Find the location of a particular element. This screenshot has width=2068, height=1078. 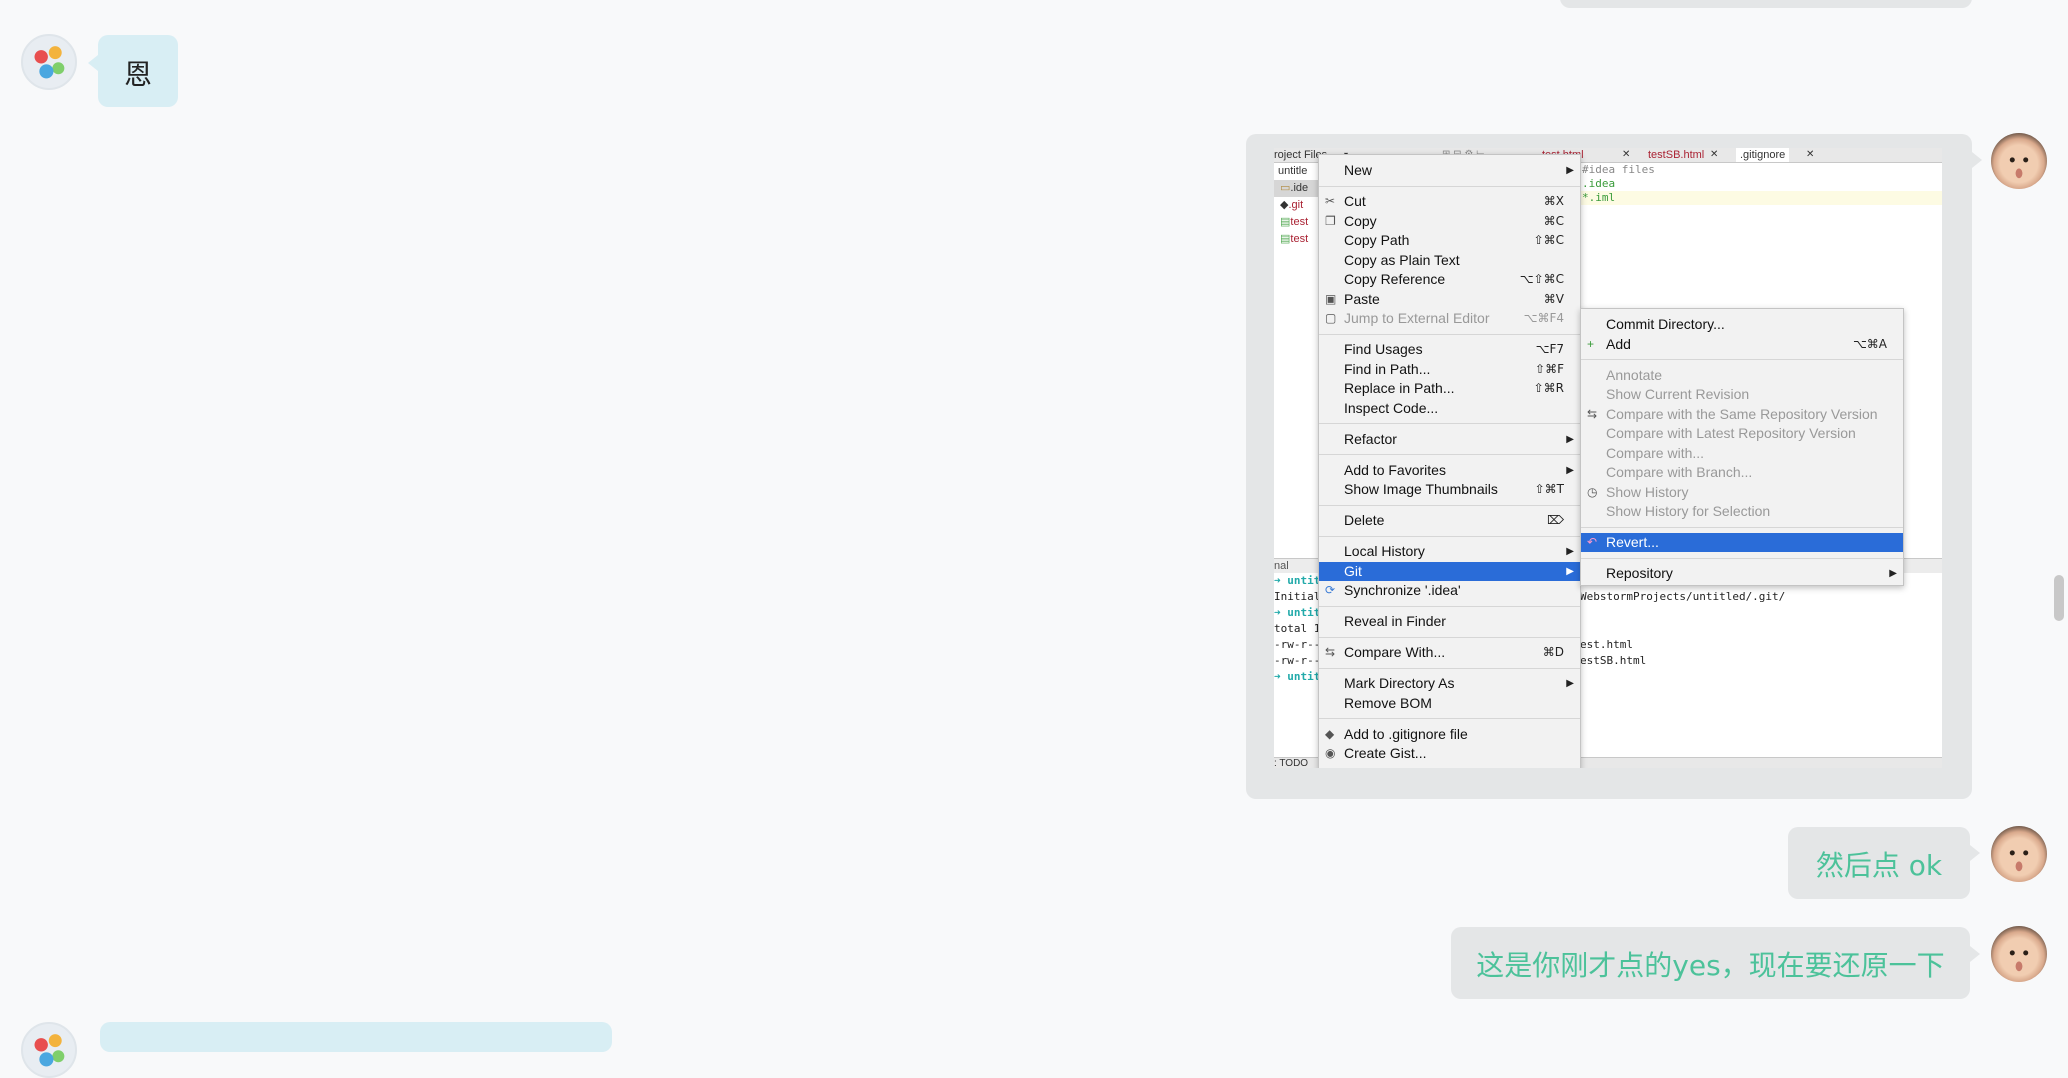

menu-item-label: Show History for Selection is located at coordinates (1688, 511).